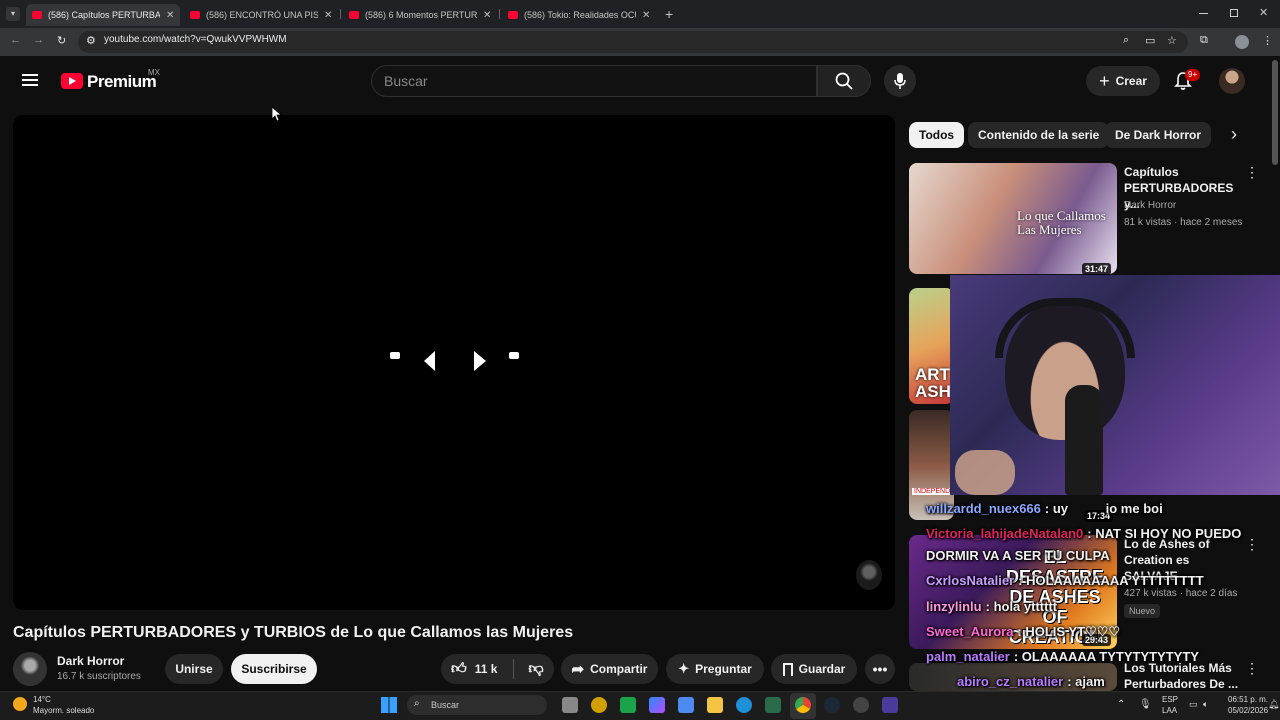 This screenshot has width=1280, height=720. I want to click on tab-title: (586) Tokio: Realidades OCULTAS, so click(580, 15).